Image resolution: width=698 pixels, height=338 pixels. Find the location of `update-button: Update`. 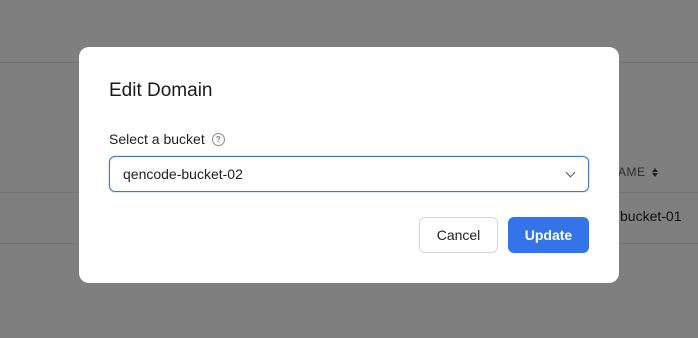

update-button: Update is located at coordinates (548, 235).